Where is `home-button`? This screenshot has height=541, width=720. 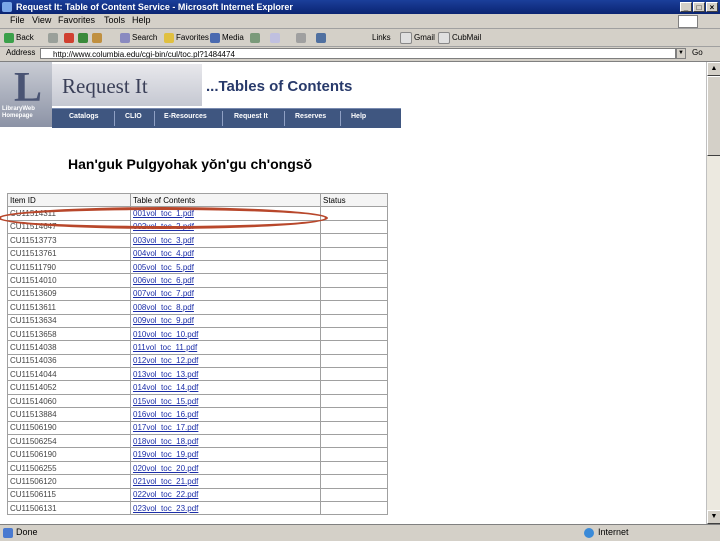
home-button is located at coordinates (98, 37).